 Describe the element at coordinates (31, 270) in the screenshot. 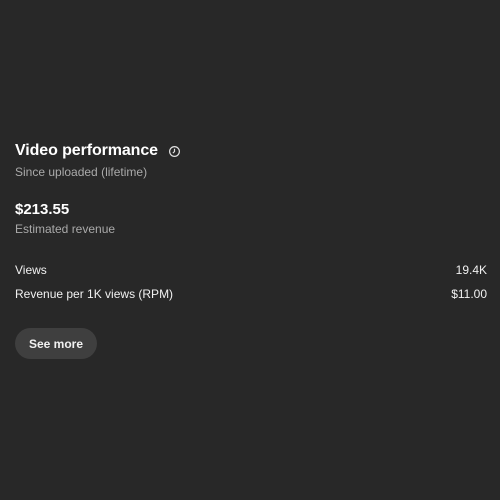

I see `metric-label: Views` at that location.